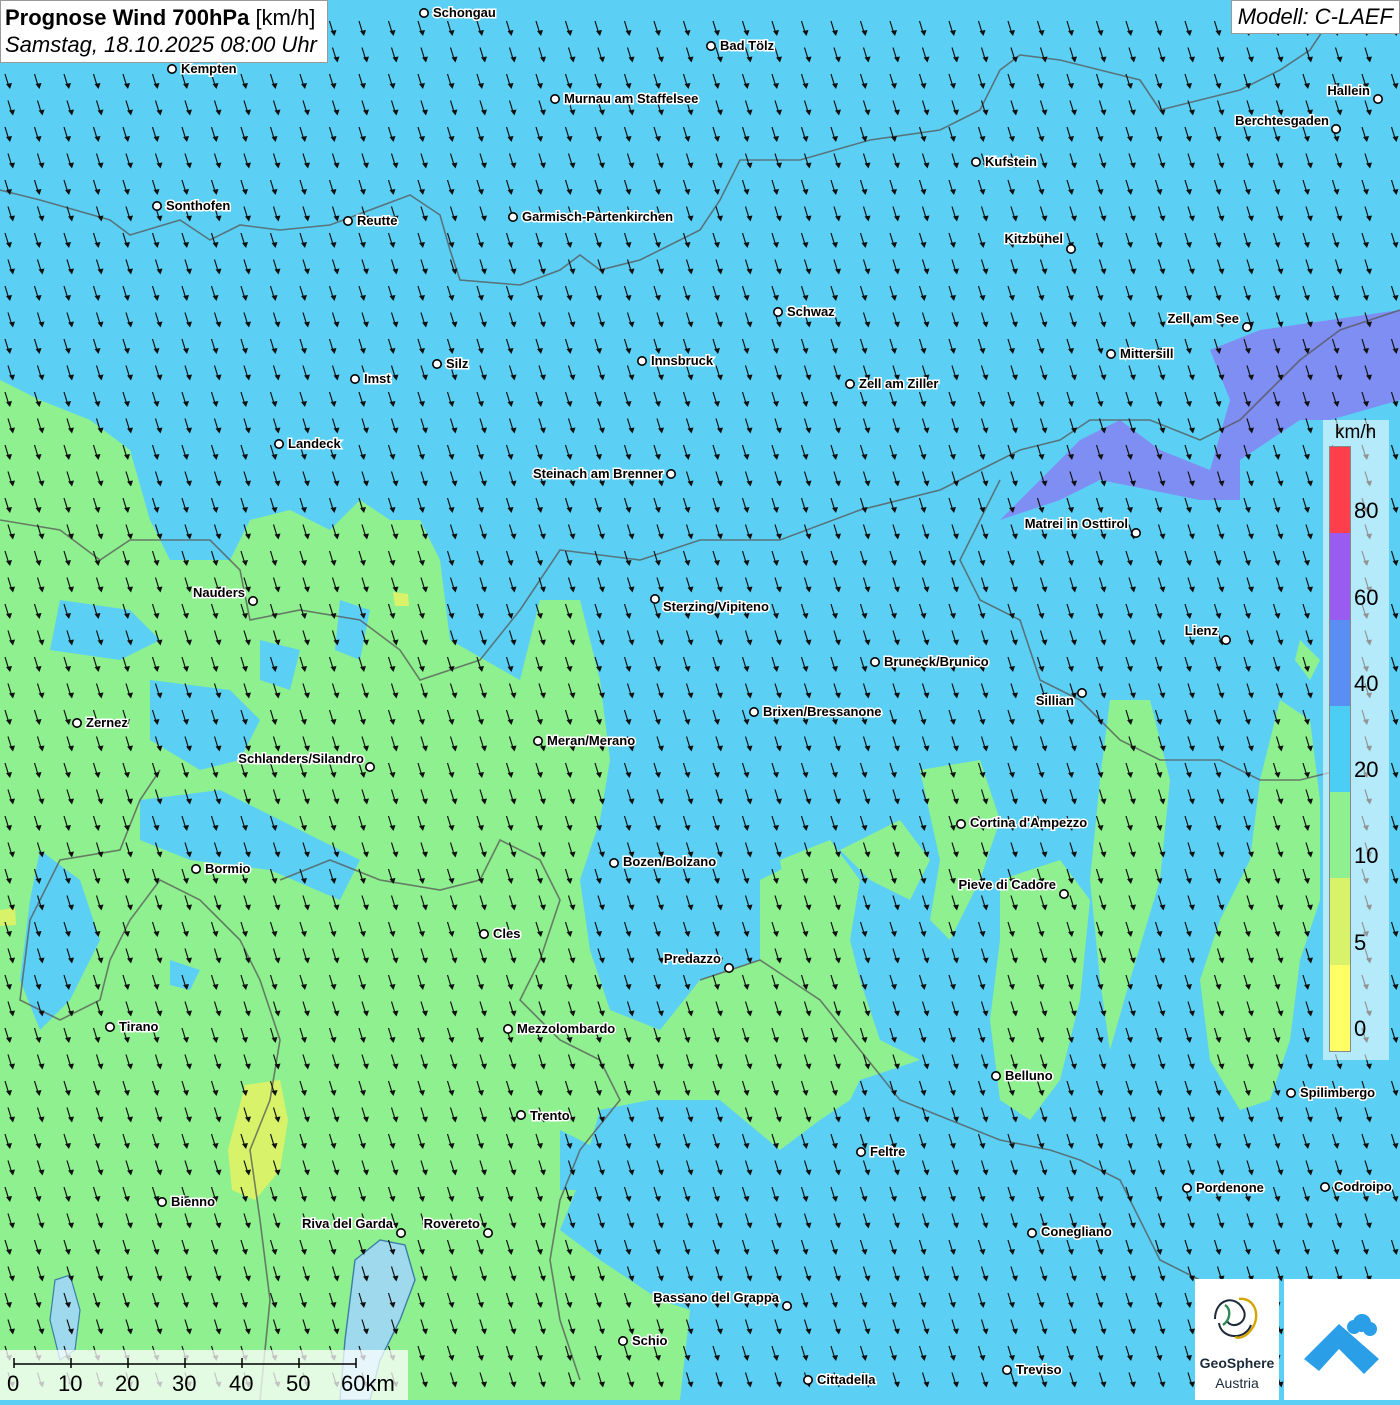 Image resolution: width=1400 pixels, height=1405 pixels. Describe the element at coordinates (1011, 161) in the screenshot. I see `city-label: Kufstein` at that location.